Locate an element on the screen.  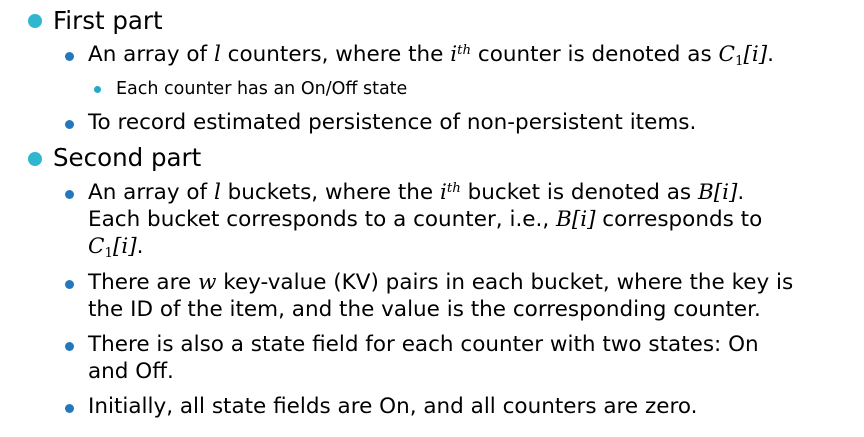
on-off-state-subitem: Each counter has an On/Off state is located at coordinates (262, 89).